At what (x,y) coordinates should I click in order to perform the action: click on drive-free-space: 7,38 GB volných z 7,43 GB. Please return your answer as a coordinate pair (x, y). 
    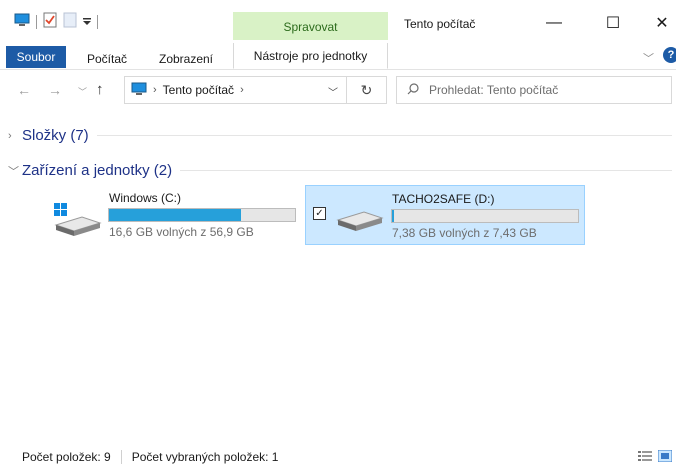
    Looking at the image, I should click on (464, 233).